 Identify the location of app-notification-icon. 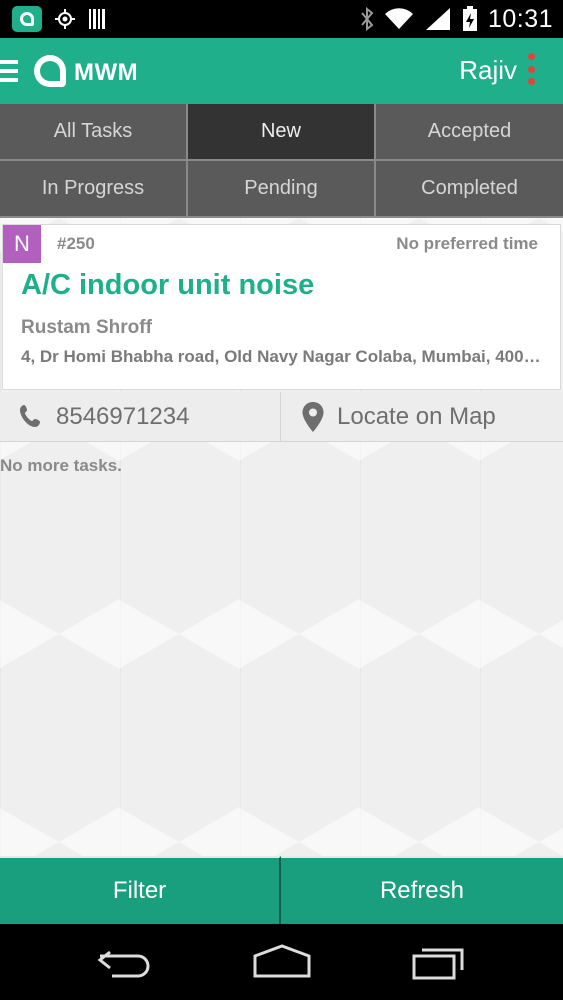
(27, 19).